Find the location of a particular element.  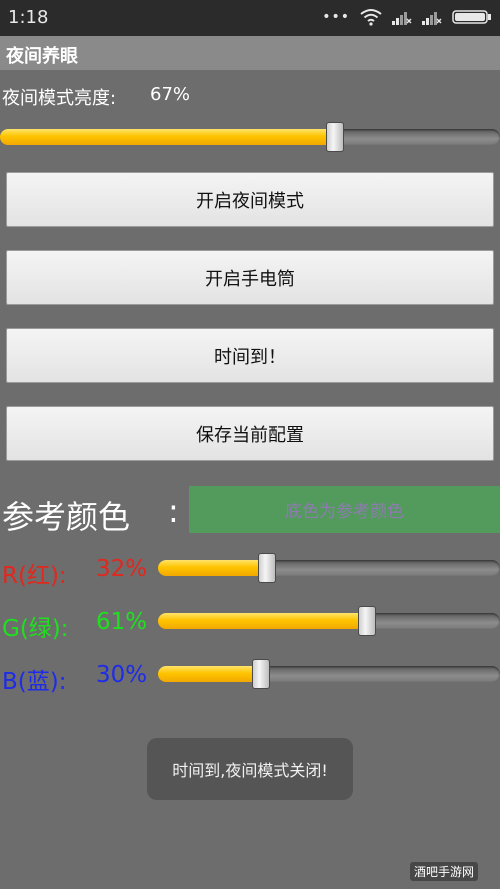

flashlight-button: 开启手电筒 is located at coordinates (250, 277).